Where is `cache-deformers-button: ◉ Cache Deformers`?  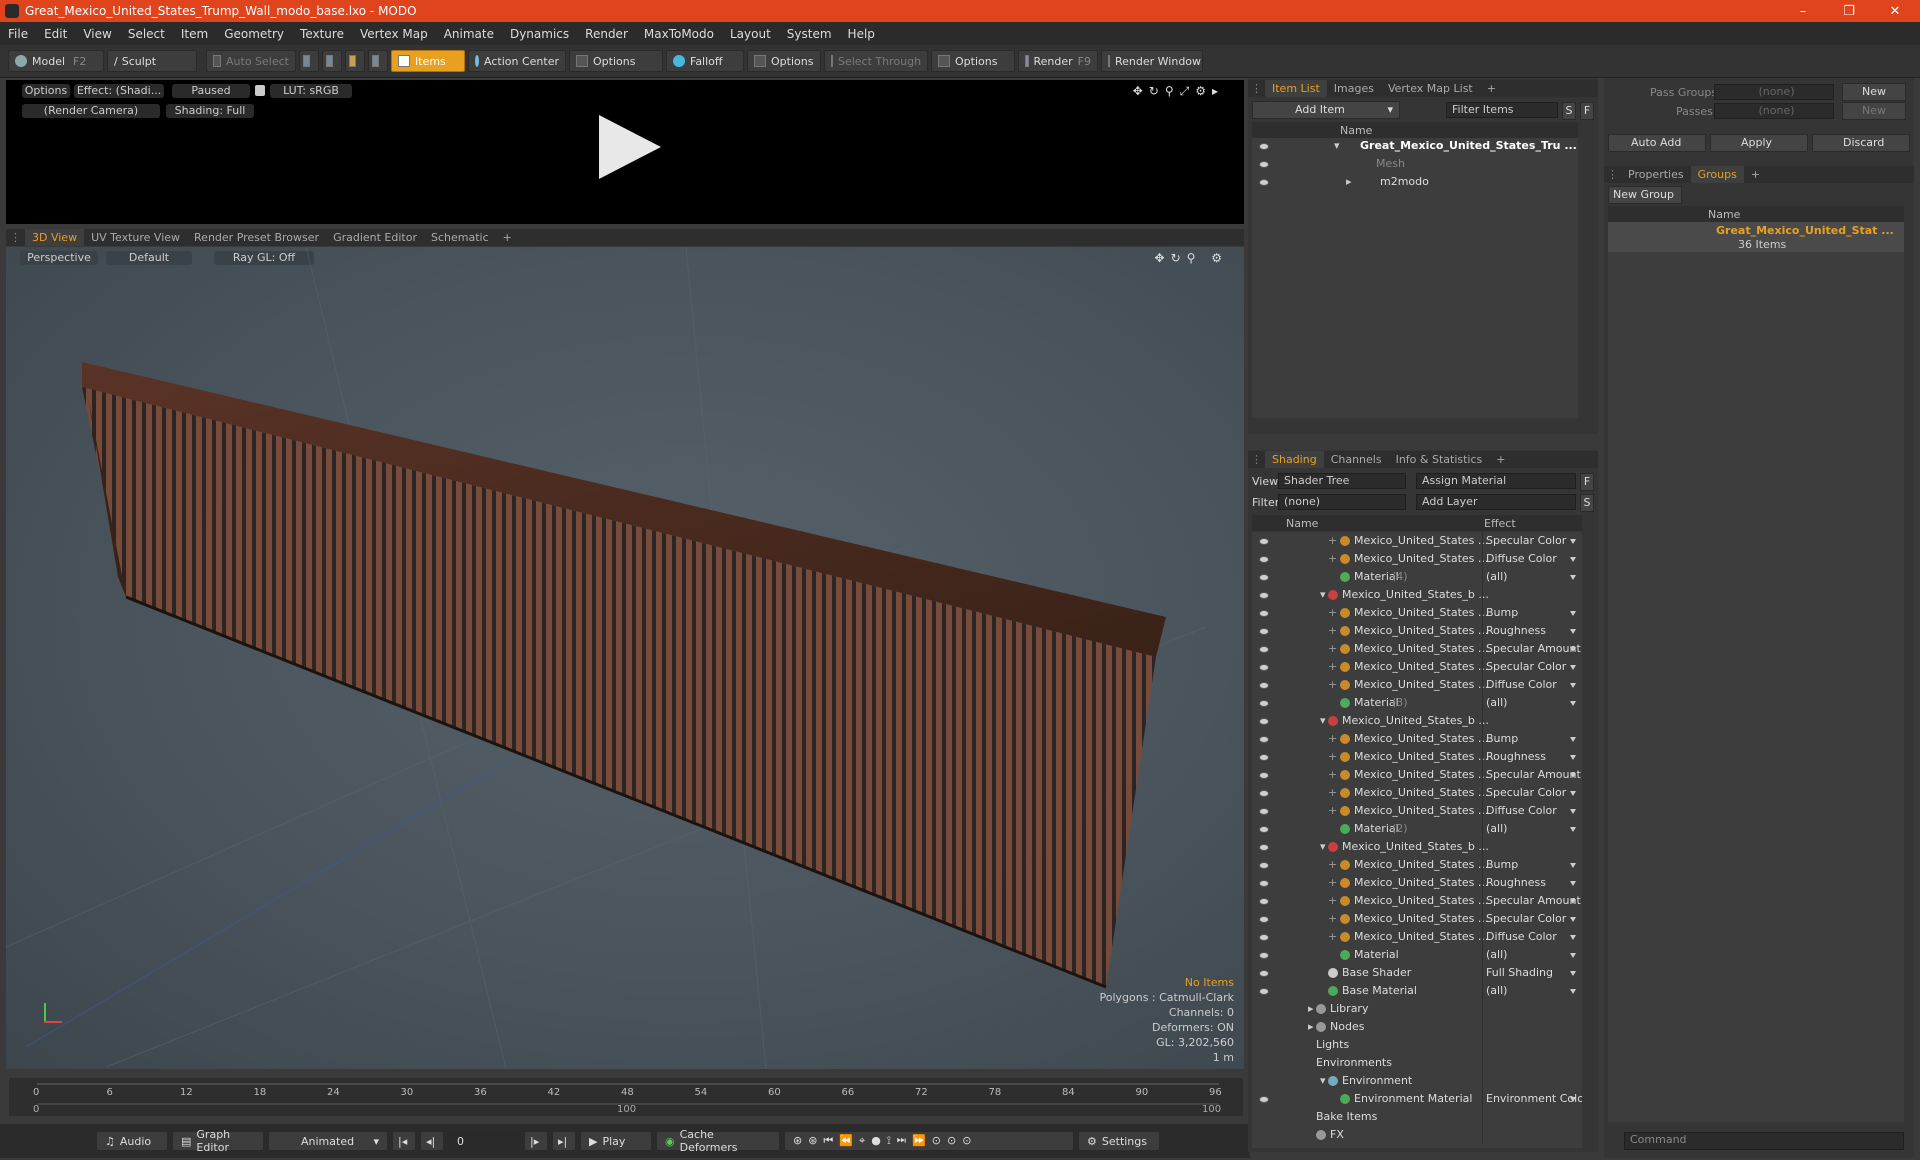 cache-deformers-button: ◉ Cache Deformers is located at coordinates (718, 1141).